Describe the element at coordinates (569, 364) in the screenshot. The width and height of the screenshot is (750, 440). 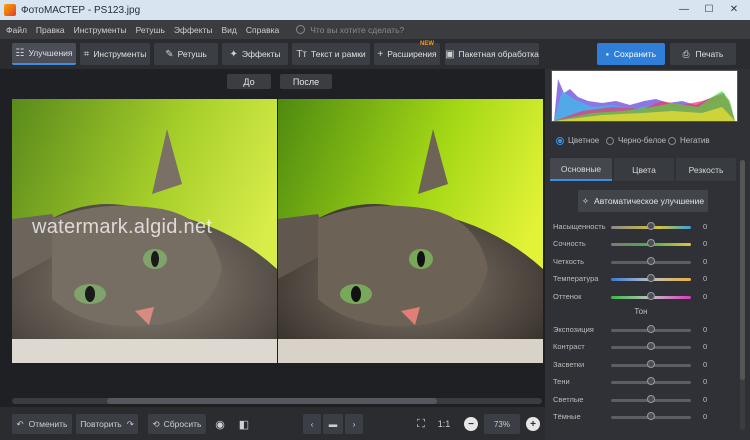
I see `slider-label: Засветки` at that location.